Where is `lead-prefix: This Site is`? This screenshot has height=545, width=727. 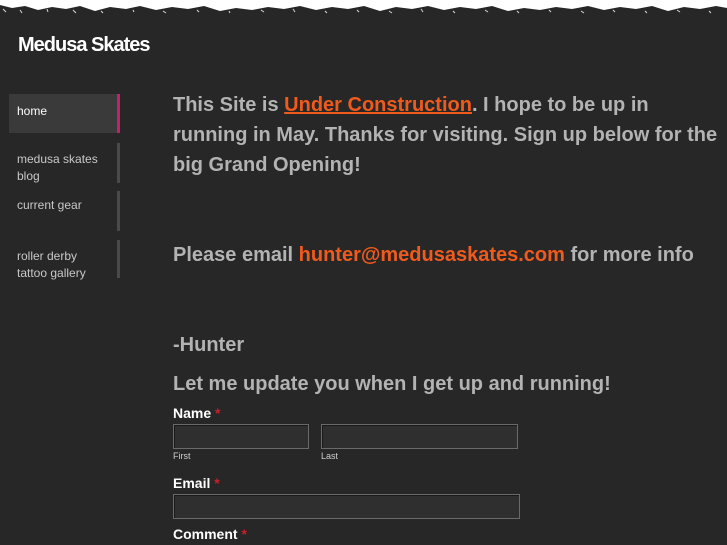
lead-prefix: This Site is is located at coordinates (229, 105).